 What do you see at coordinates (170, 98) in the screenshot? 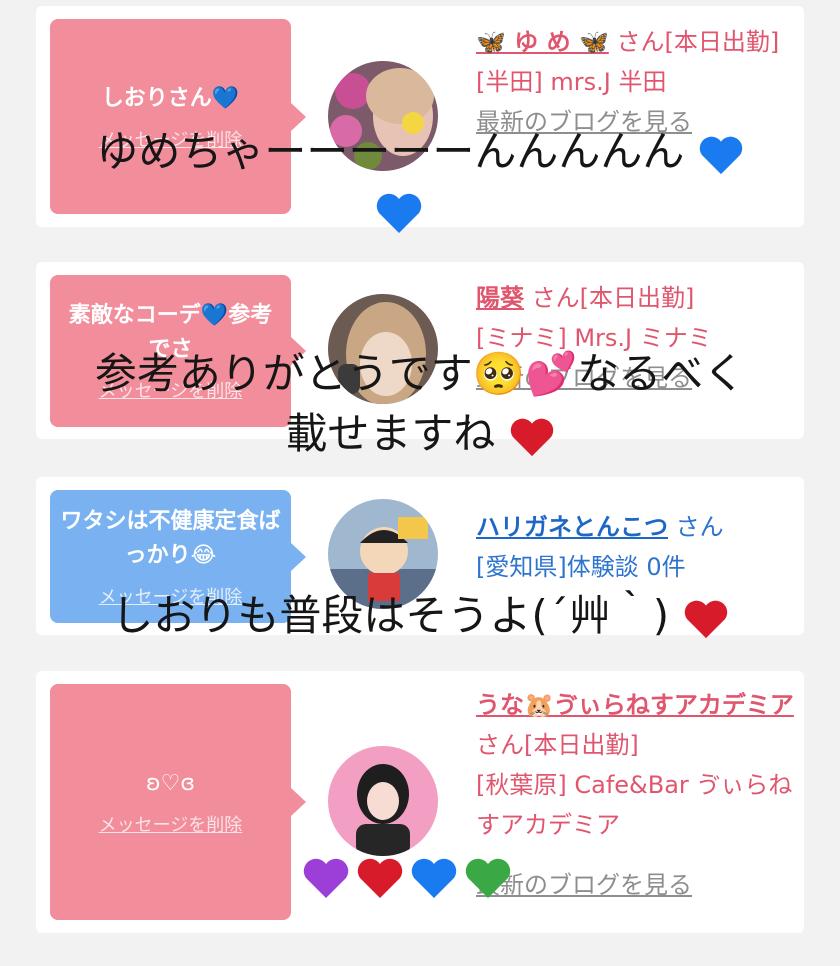
I see `message-text: しおりさん💙` at bounding box center [170, 98].